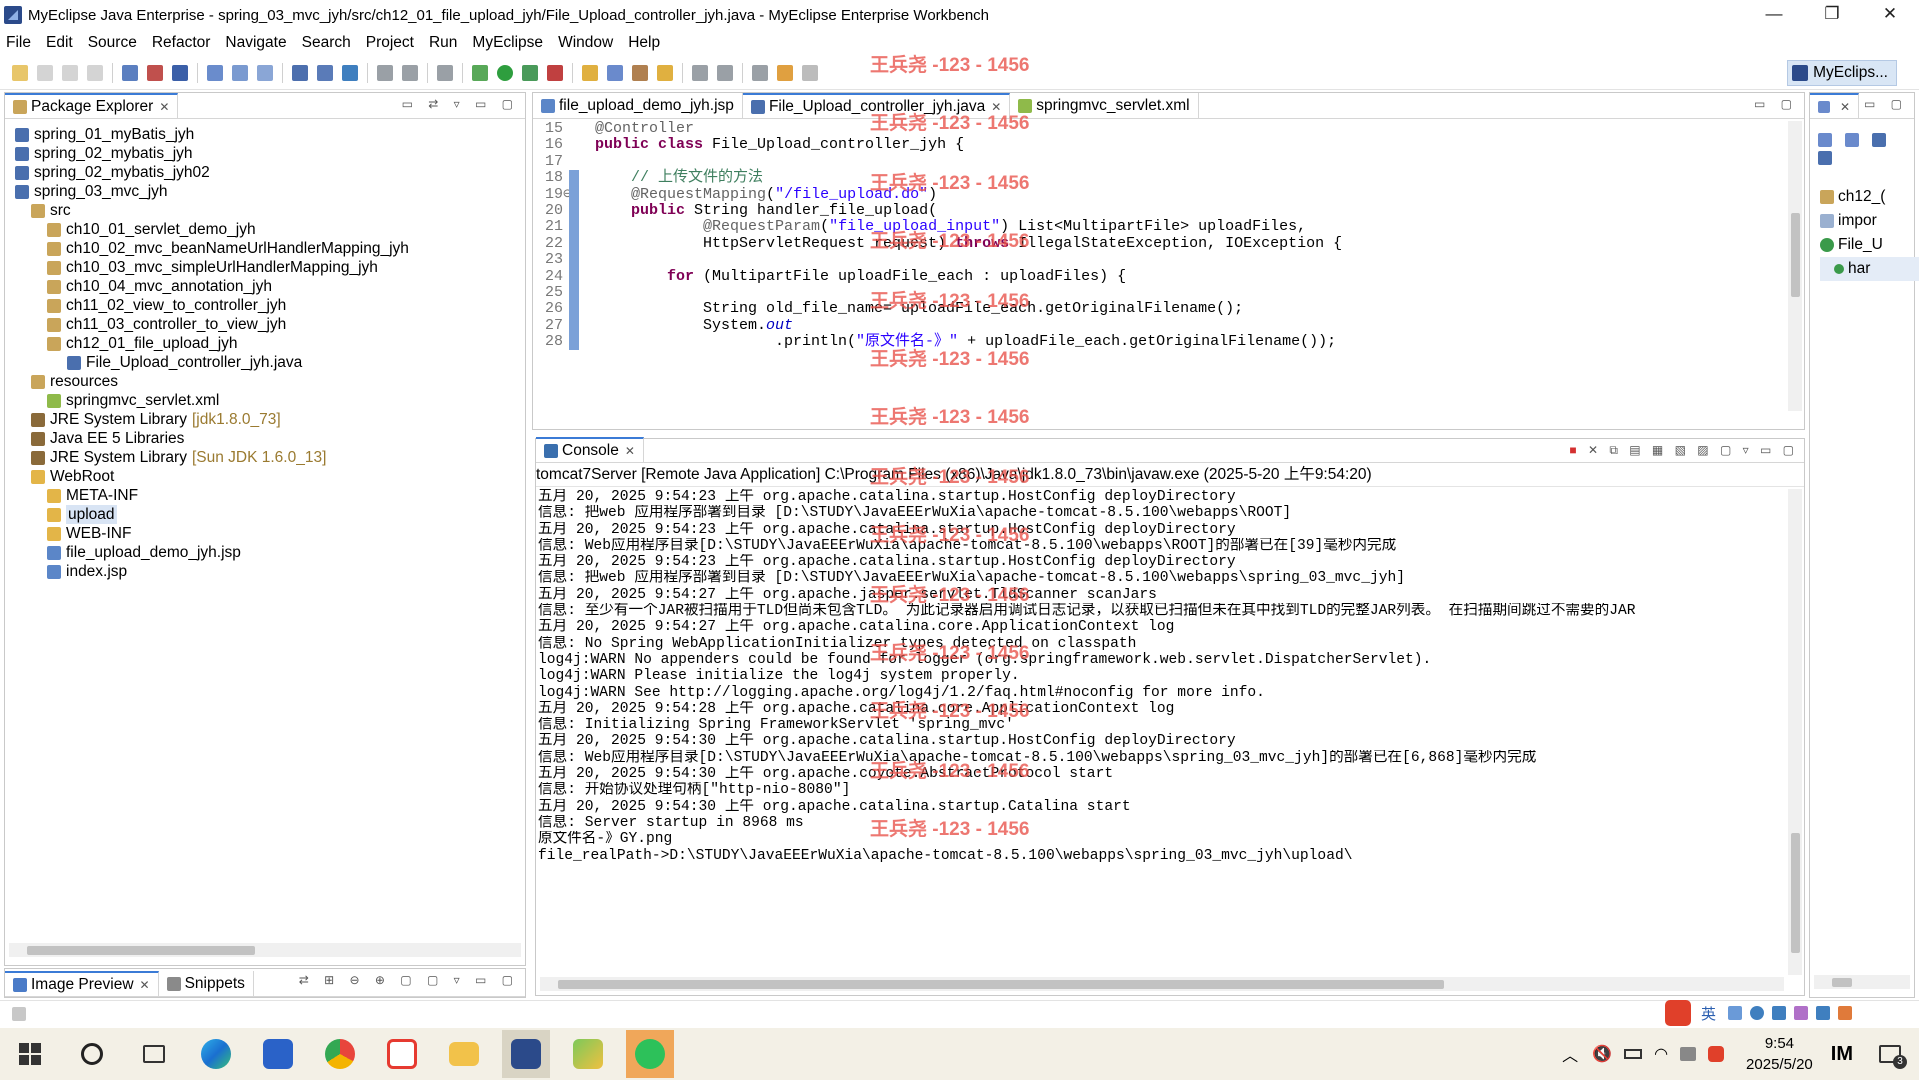  What do you see at coordinates (265, 476) in the screenshot?
I see `tree-item: WebRoot` at bounding box center [265, 476].